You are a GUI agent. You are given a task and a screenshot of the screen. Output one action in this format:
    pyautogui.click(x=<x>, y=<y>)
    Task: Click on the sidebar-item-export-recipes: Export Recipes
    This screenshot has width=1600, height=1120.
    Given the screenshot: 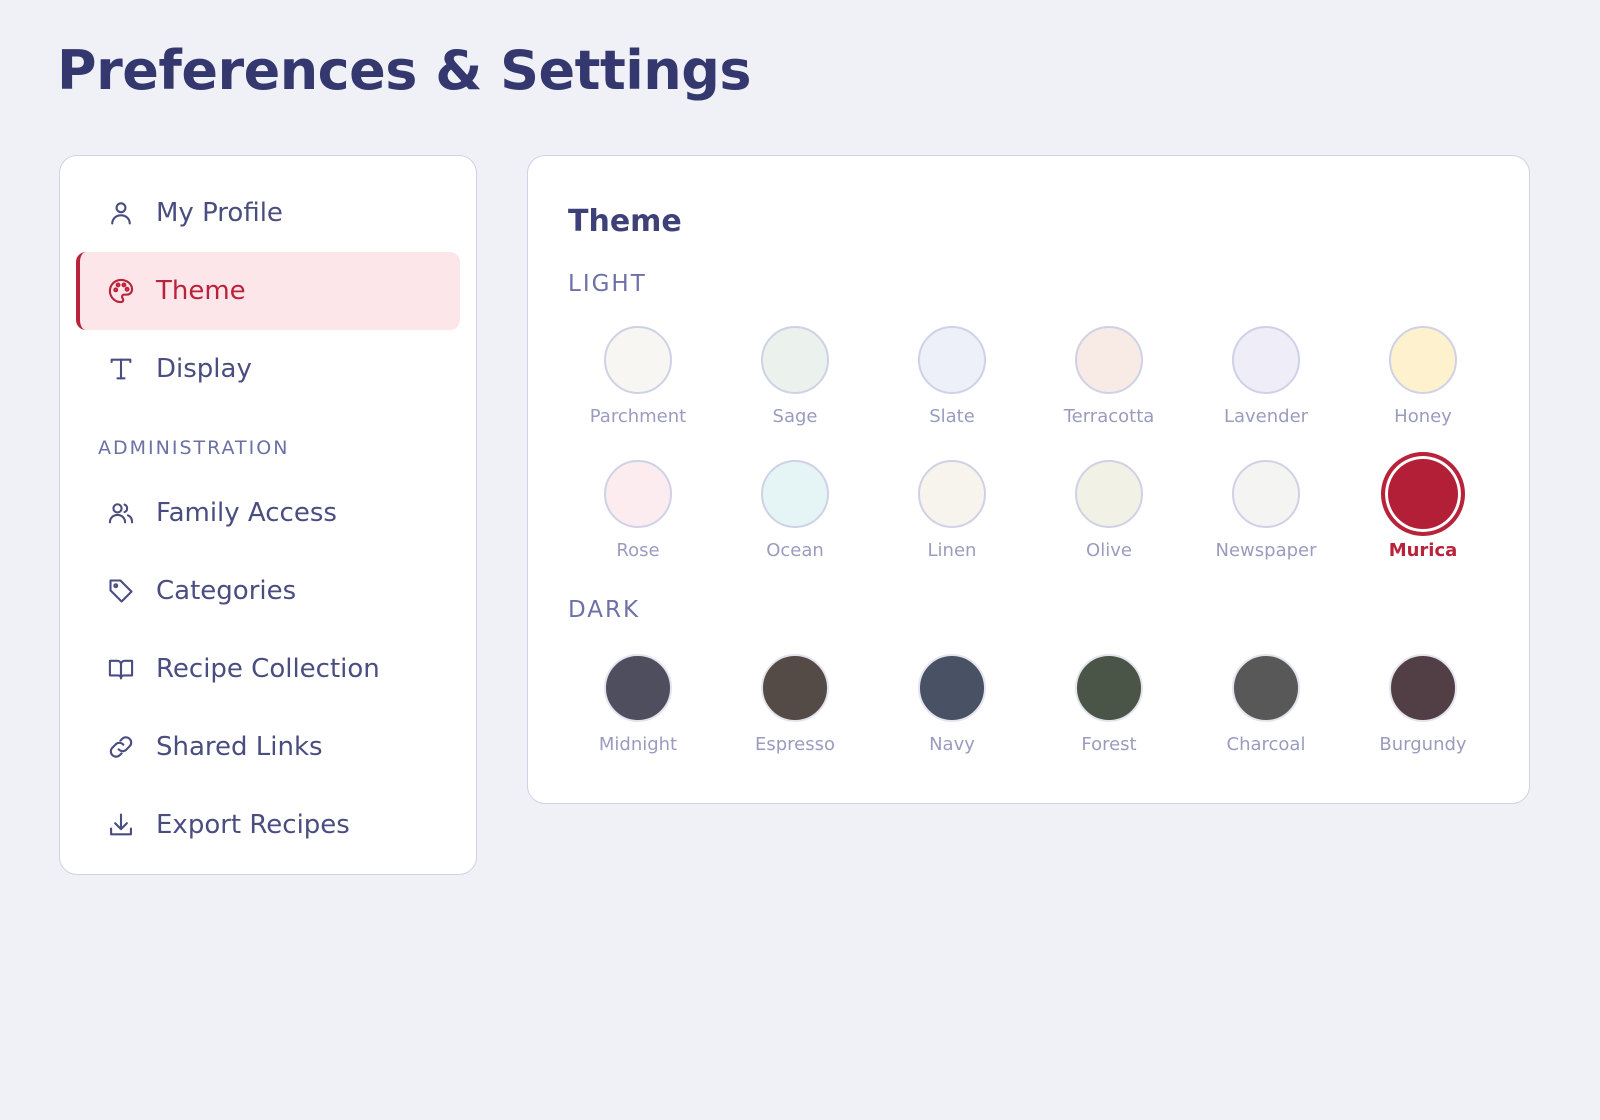 What is the action you would take?
    pyautogui.click(x=268, y=825)
    